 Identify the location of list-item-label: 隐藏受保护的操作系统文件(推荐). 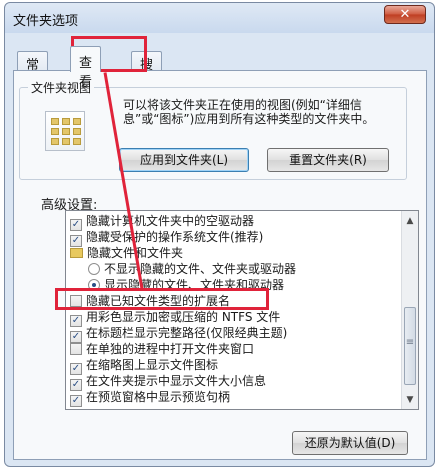
(175, 237).